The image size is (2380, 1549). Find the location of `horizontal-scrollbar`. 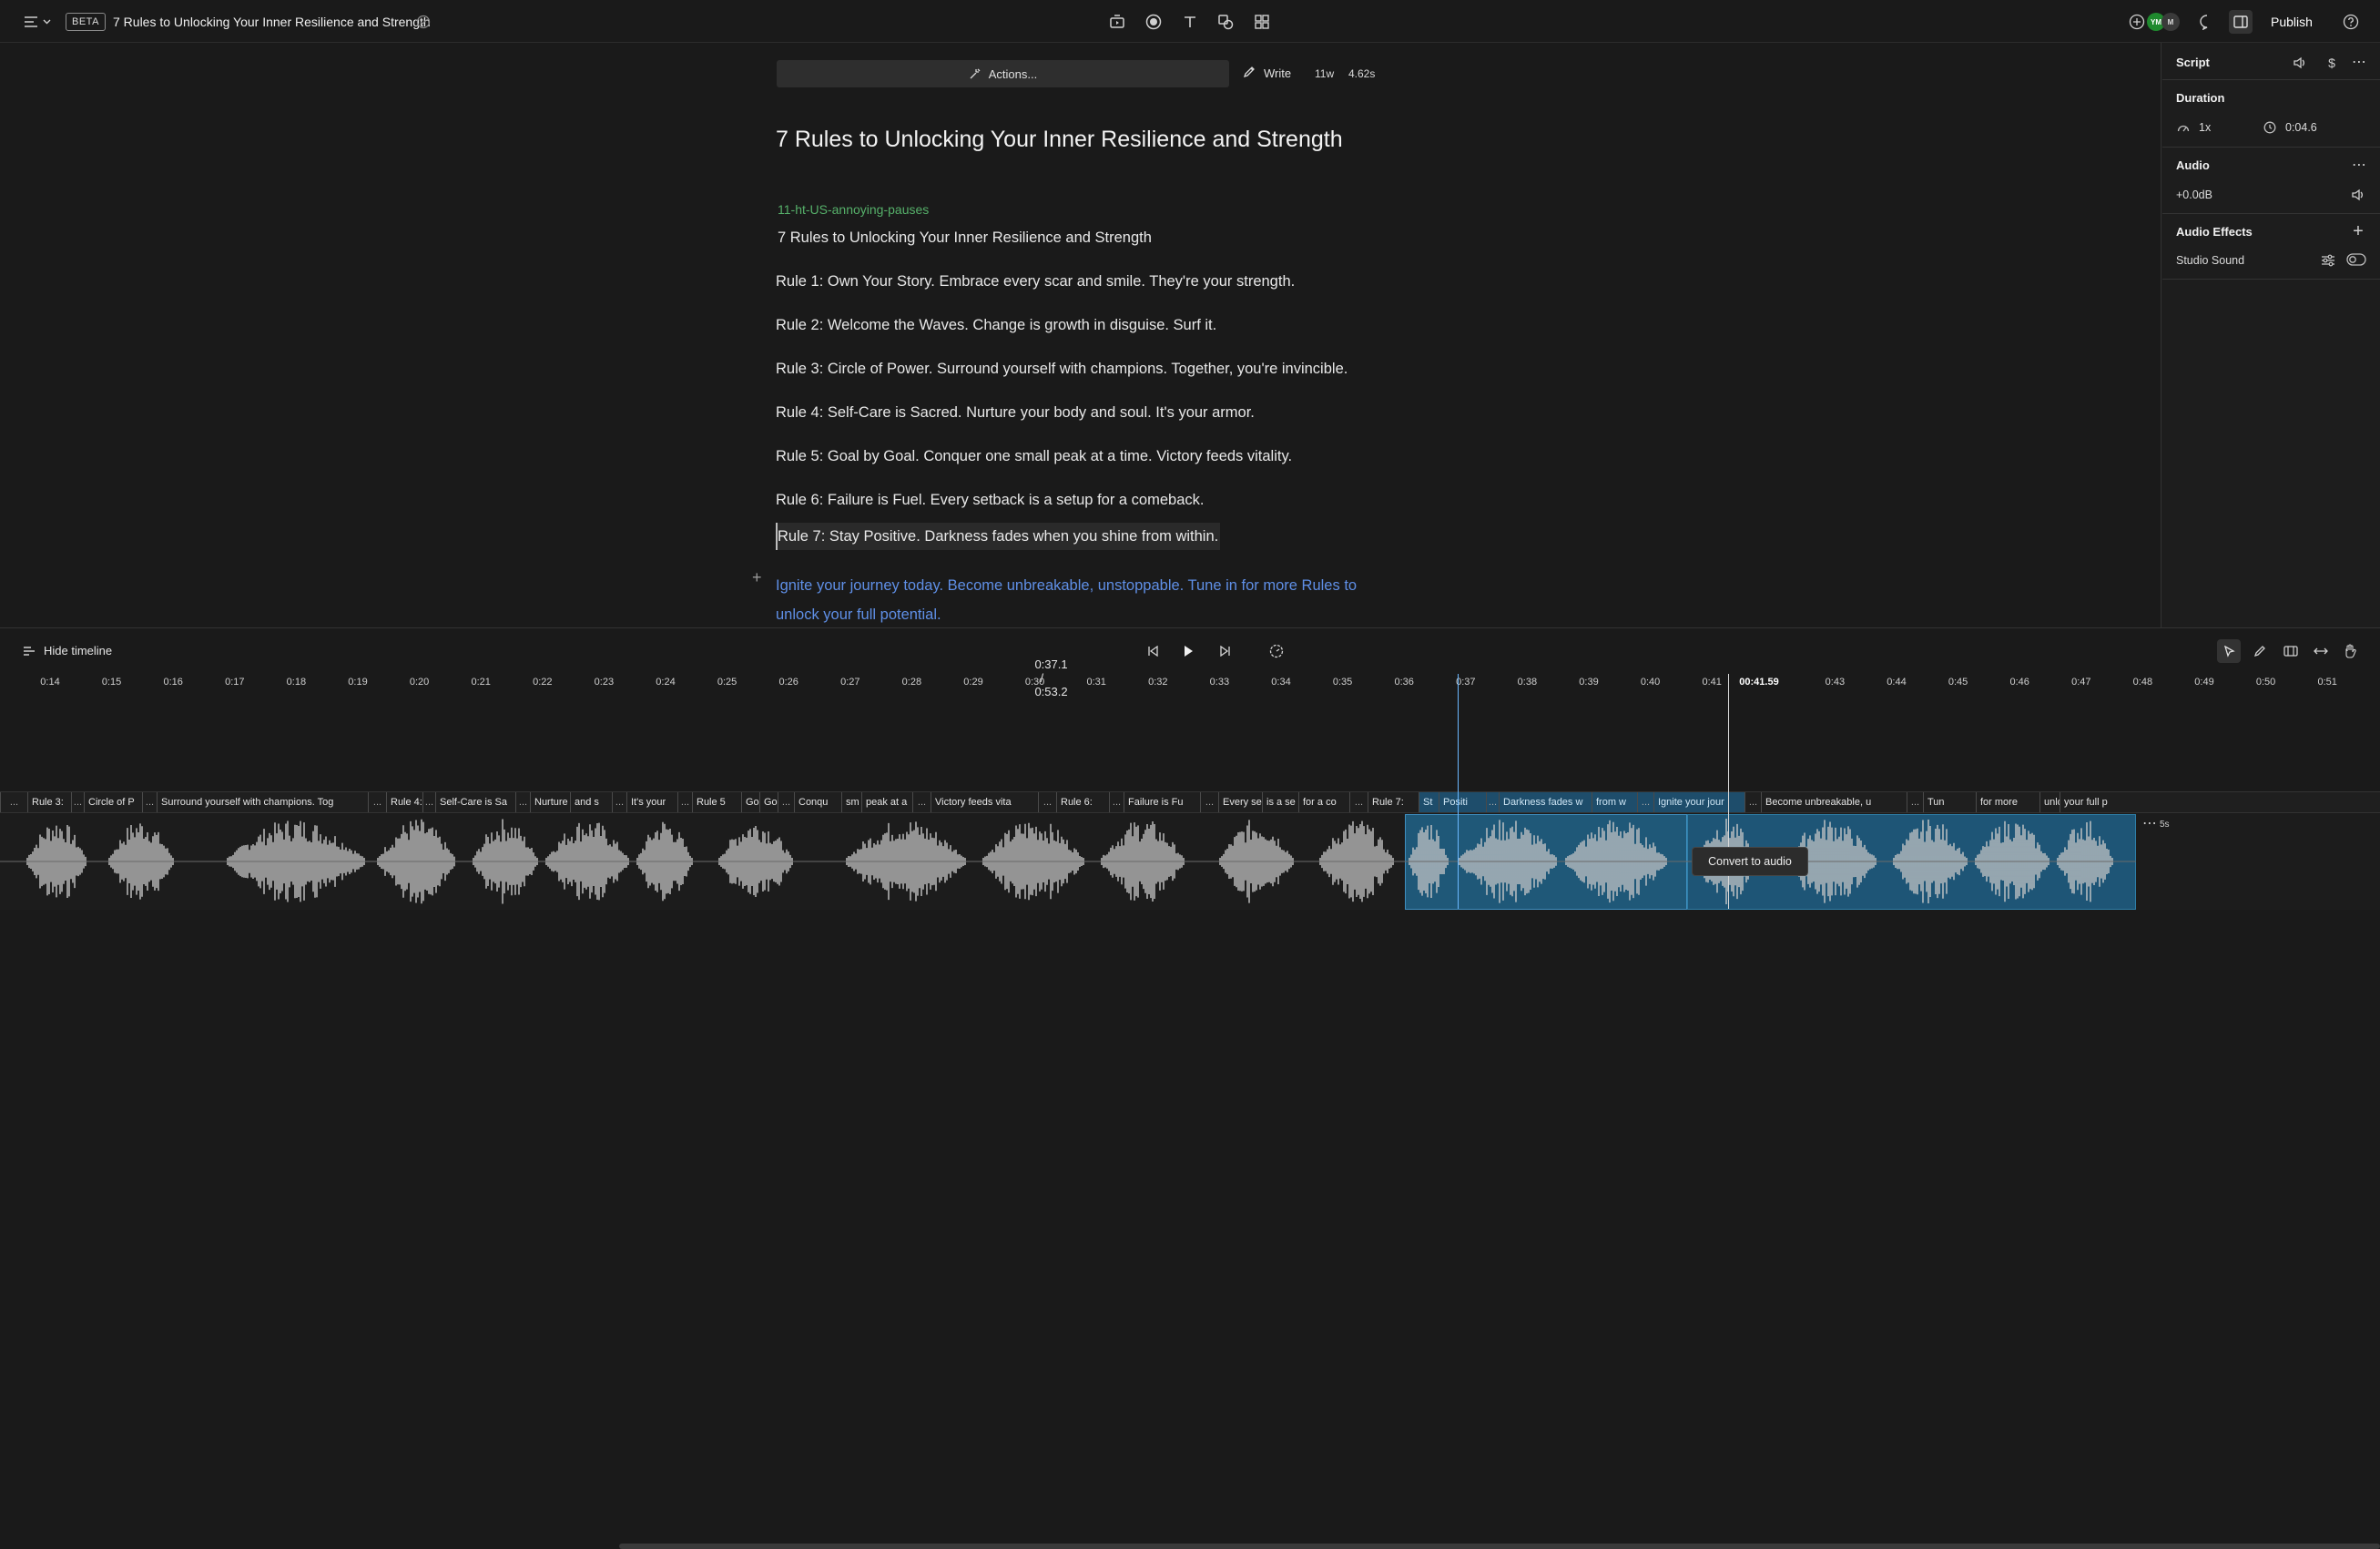

horizontal-scrollbar is located at coordinates (1499, 1546).